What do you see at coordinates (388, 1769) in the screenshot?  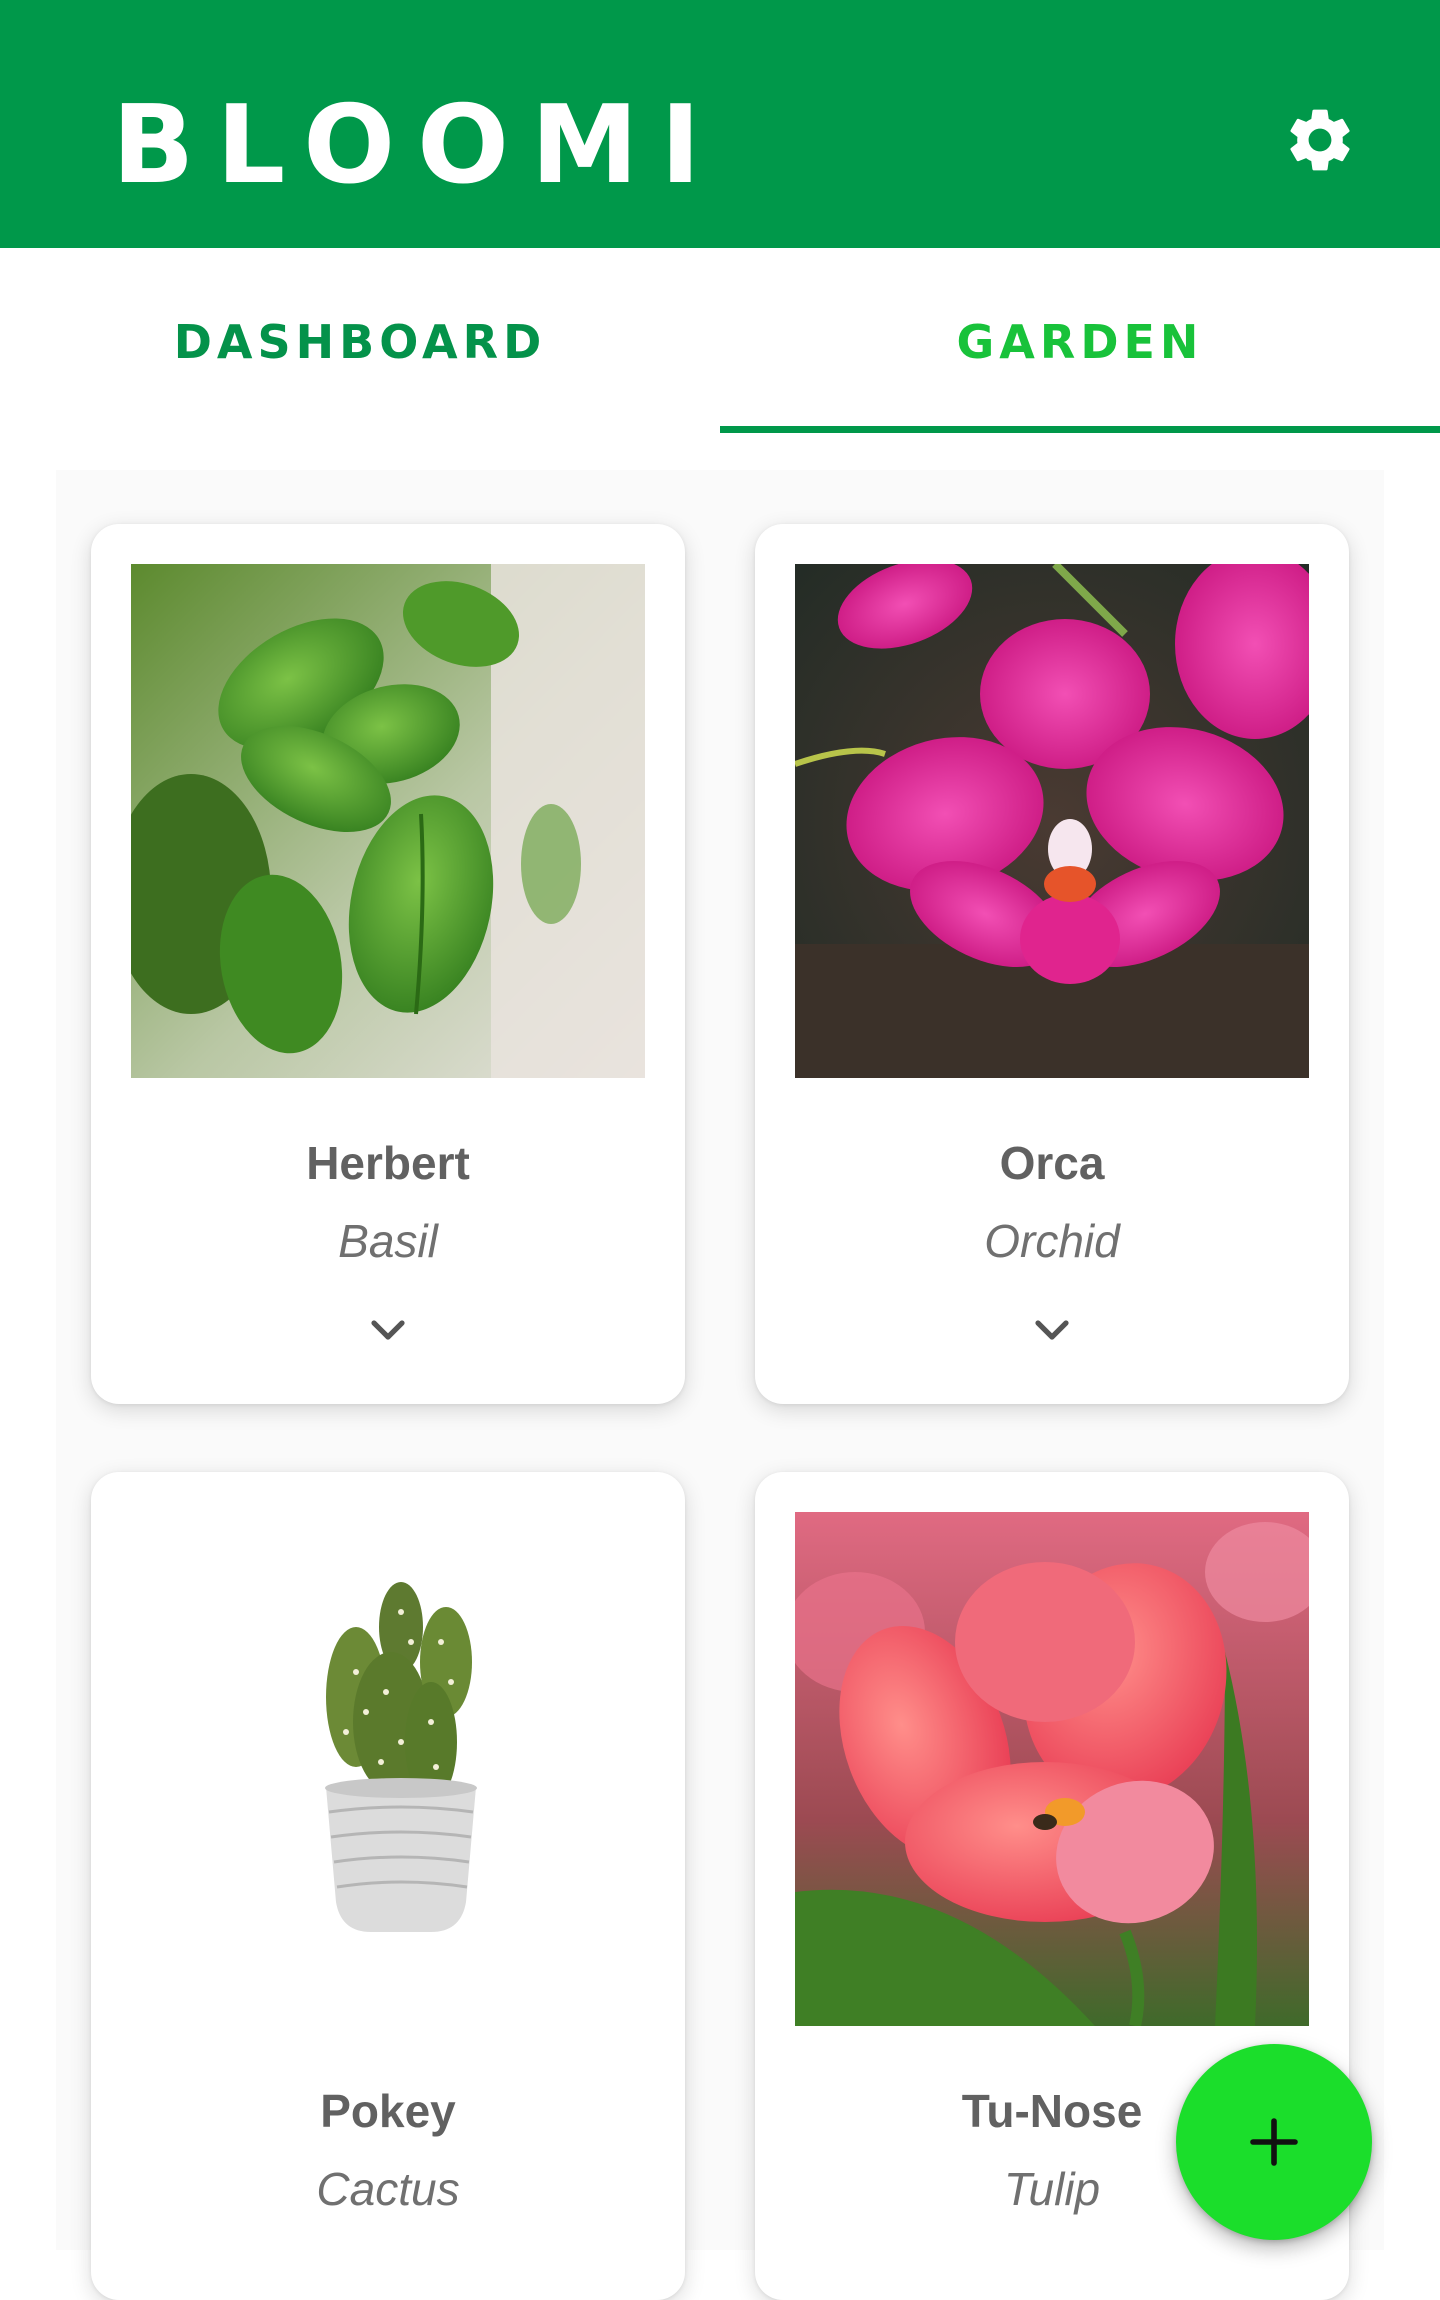 I see `cactus-photo` at bounding box center [388, 1769].